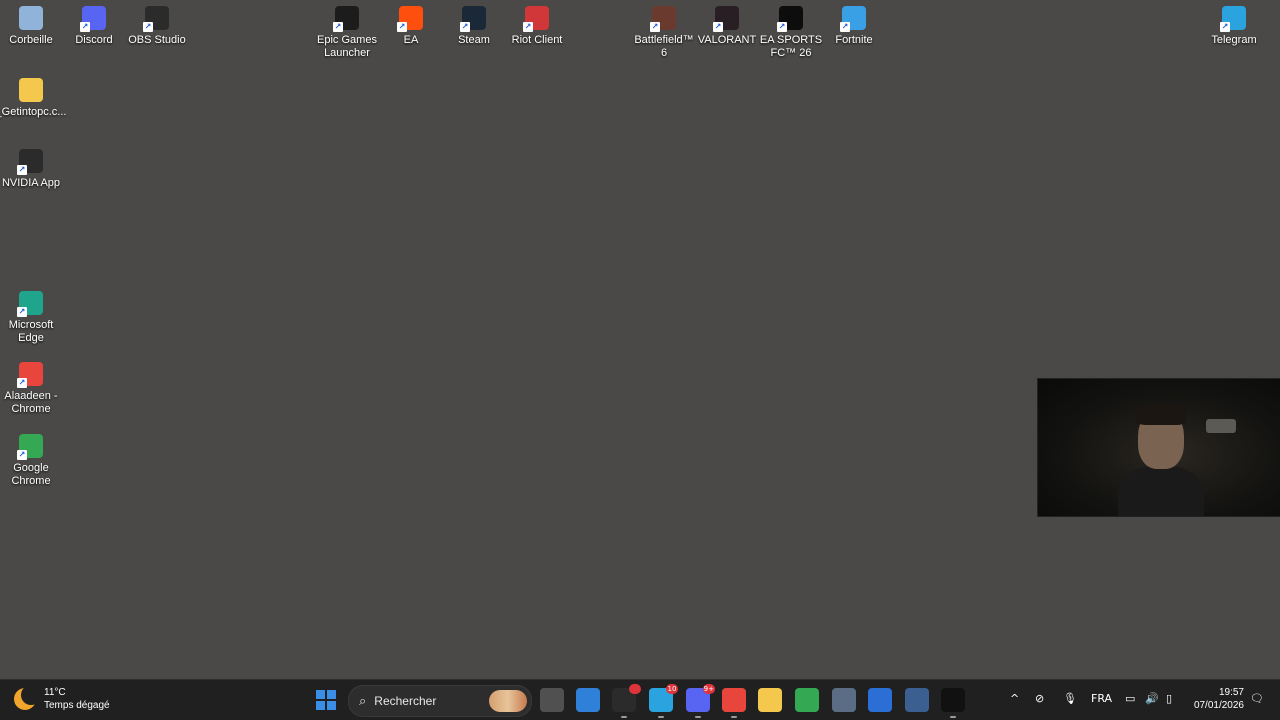  Describe the element at coordinates (1158, 447) in the screenshot. I see `webcam-overlay` at that location.